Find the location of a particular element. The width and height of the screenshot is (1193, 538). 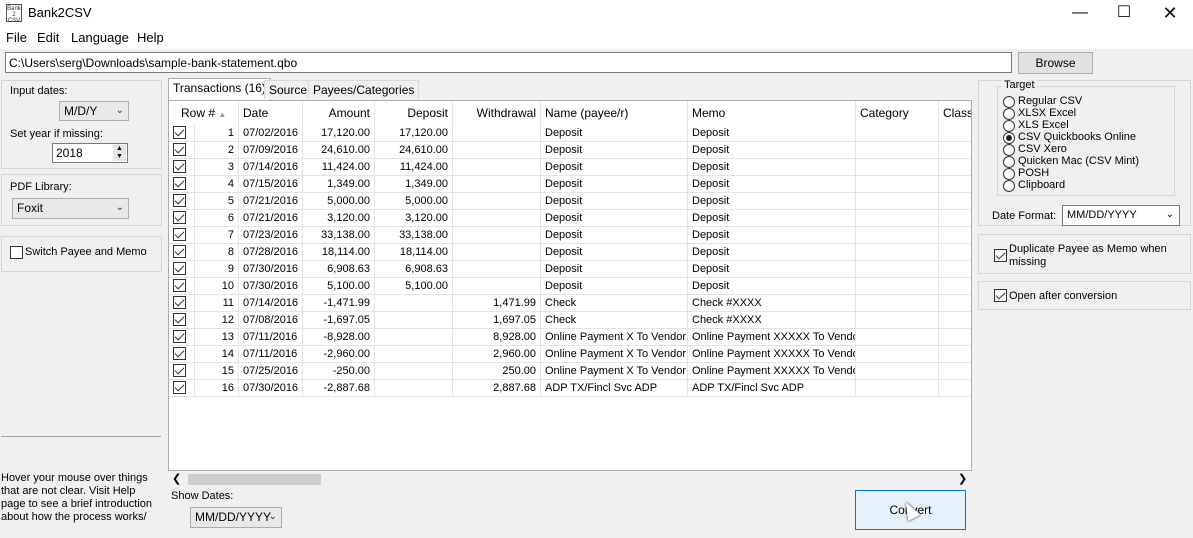

tab-source: Source is located at coordinates (288, 89).